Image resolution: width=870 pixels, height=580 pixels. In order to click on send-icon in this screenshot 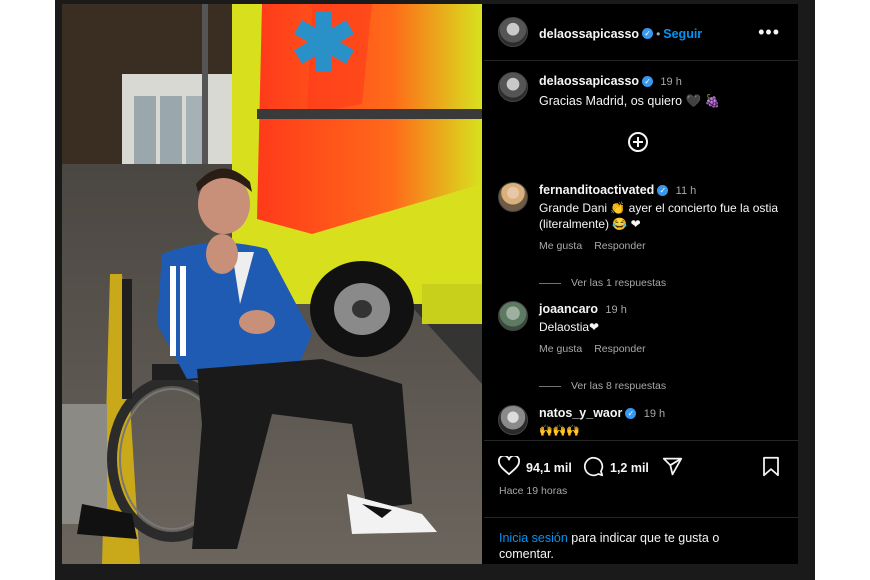, I will do `click(672, 466)`.